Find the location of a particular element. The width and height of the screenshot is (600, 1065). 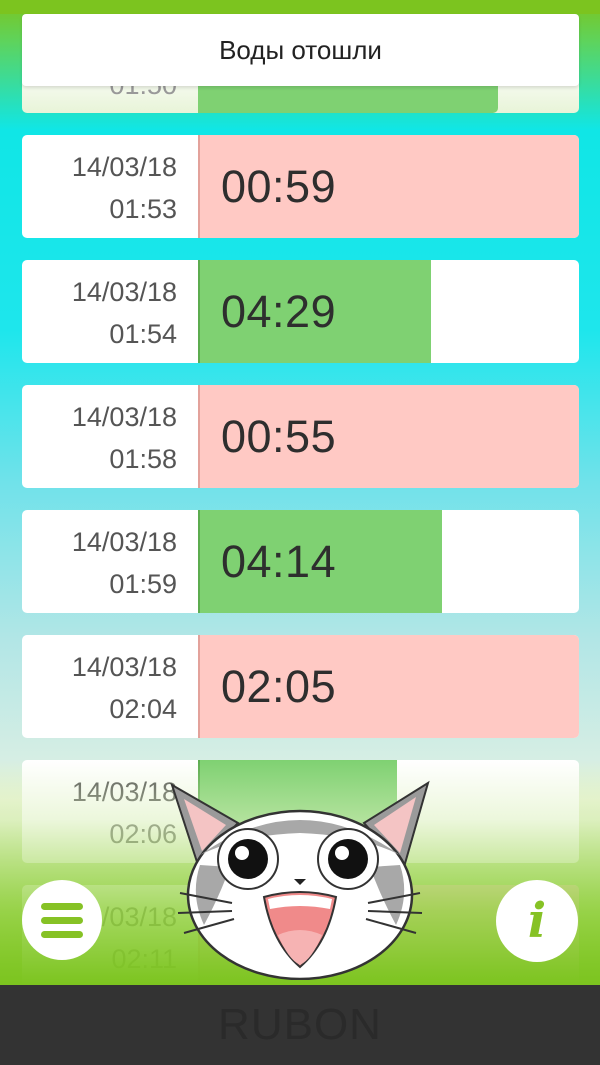

row-datetime: 14/03/18 01:53 is located at coordinates (110, 186).